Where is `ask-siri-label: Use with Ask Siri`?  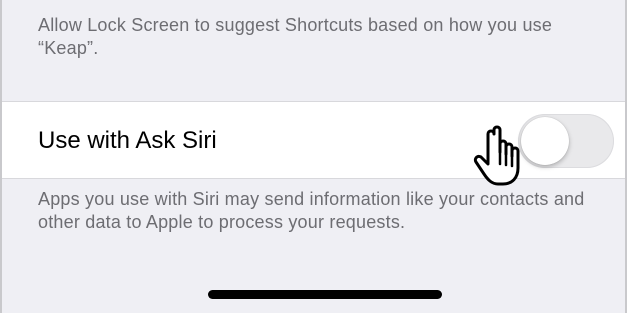
ask-siri-label: Use with Ask Siri is located at coordinates (127, 140).